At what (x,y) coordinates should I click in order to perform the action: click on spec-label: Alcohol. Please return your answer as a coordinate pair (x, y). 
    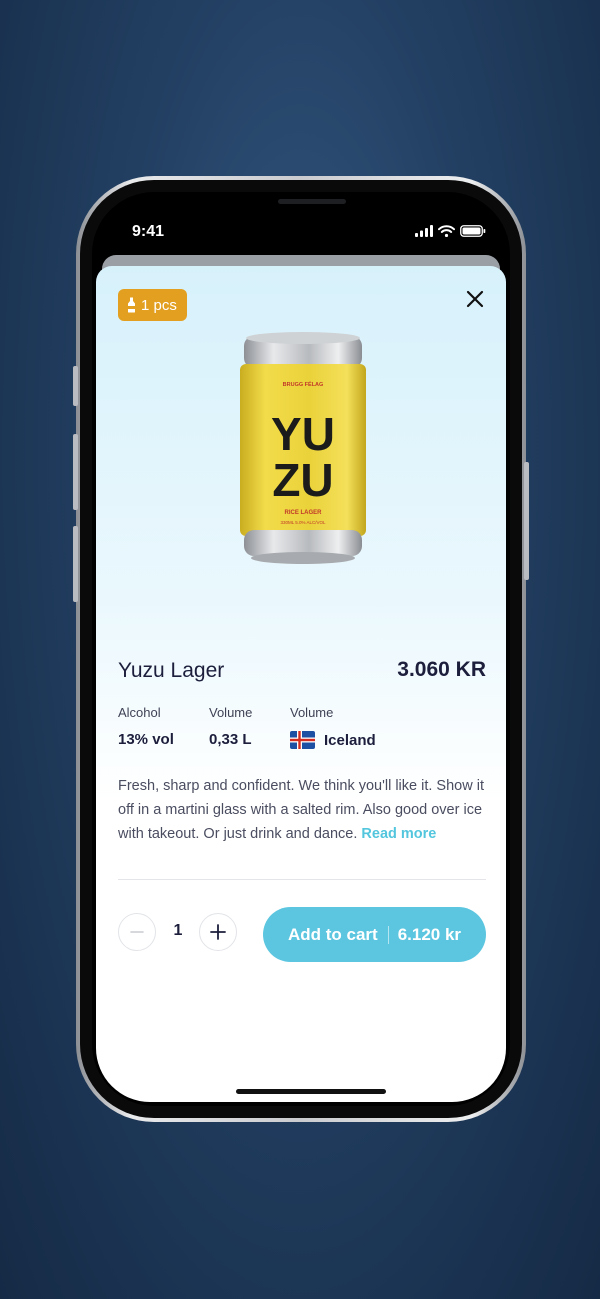
    Looking at the image, I should click on (139, 712).